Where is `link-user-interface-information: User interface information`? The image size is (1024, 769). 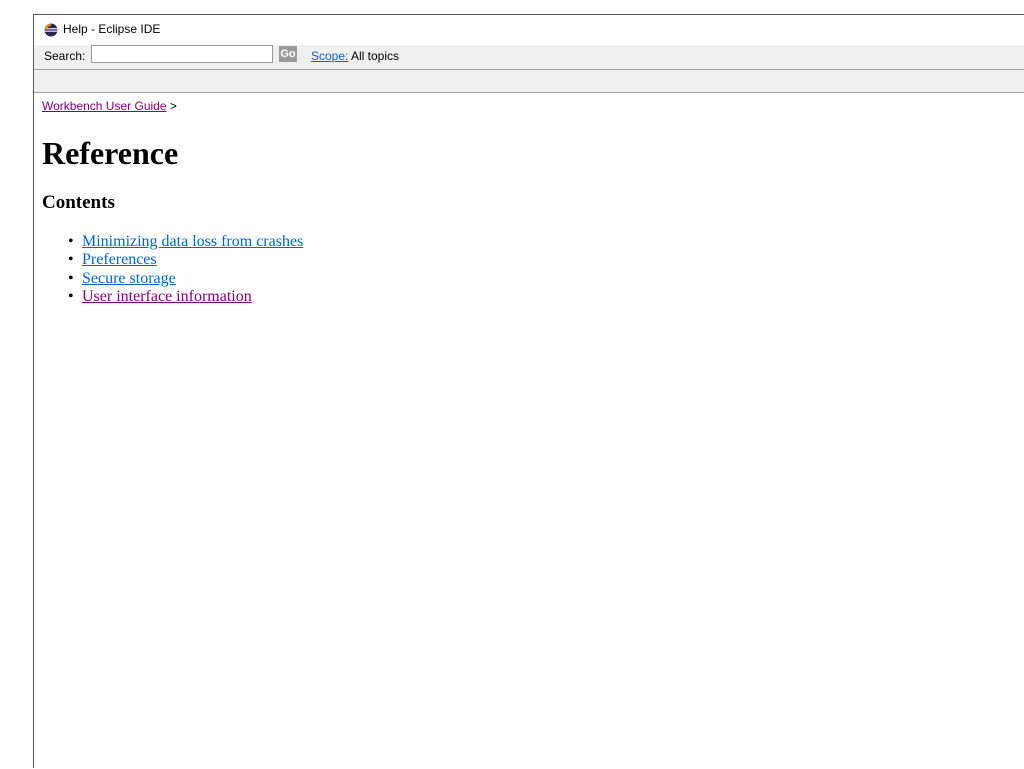 link-user-interface-information: User interface information is located at coordinates (167, 296).